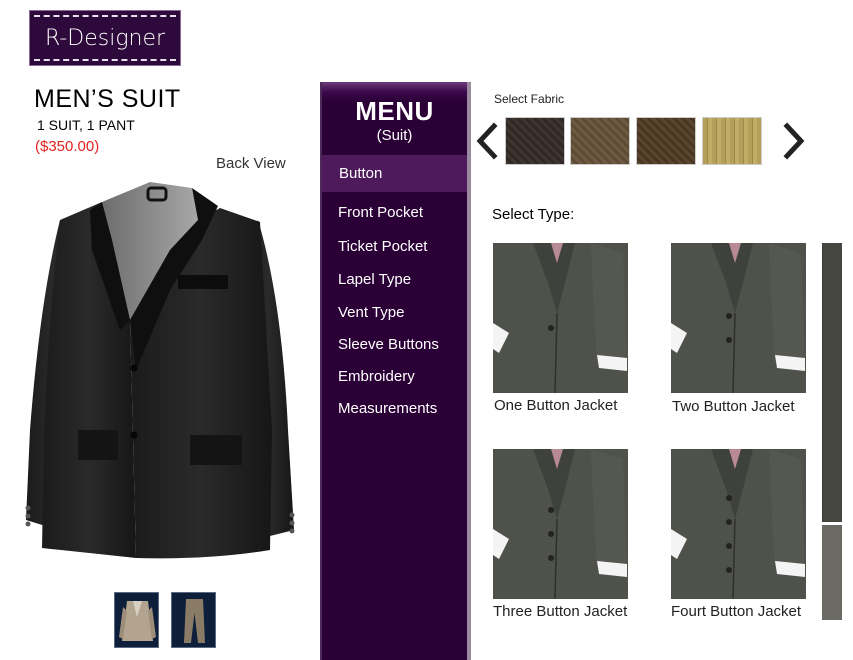  What do you see at coordinates (86, 125) in the screenshot?
I see `product-subtitle: 1 SUIT, 1 PANT` at bounding box center [86, 125].